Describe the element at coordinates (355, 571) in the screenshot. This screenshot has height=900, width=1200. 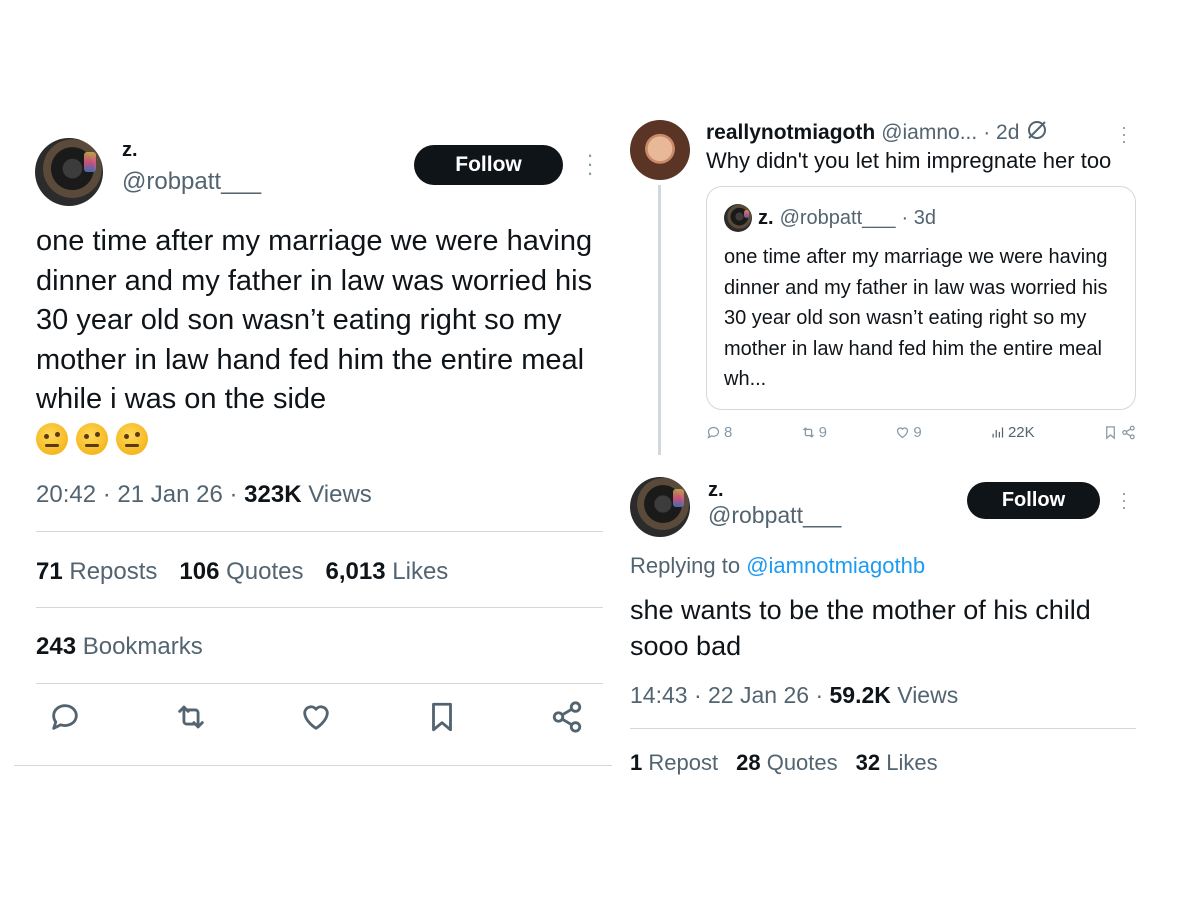
I see `likes-count: 6,013` at that location.